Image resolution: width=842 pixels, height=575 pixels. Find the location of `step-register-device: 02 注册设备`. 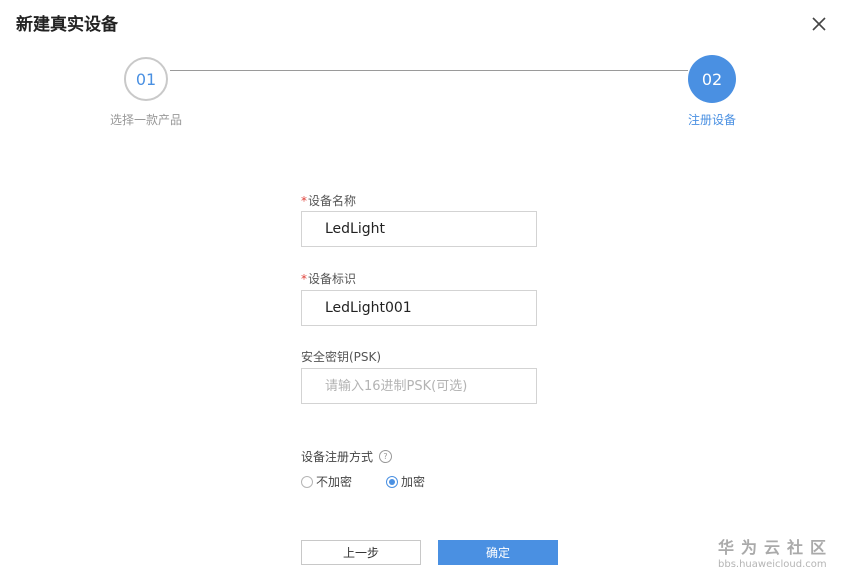

step-register-device: 02 注册设备 is located at coordinates (712, 91).